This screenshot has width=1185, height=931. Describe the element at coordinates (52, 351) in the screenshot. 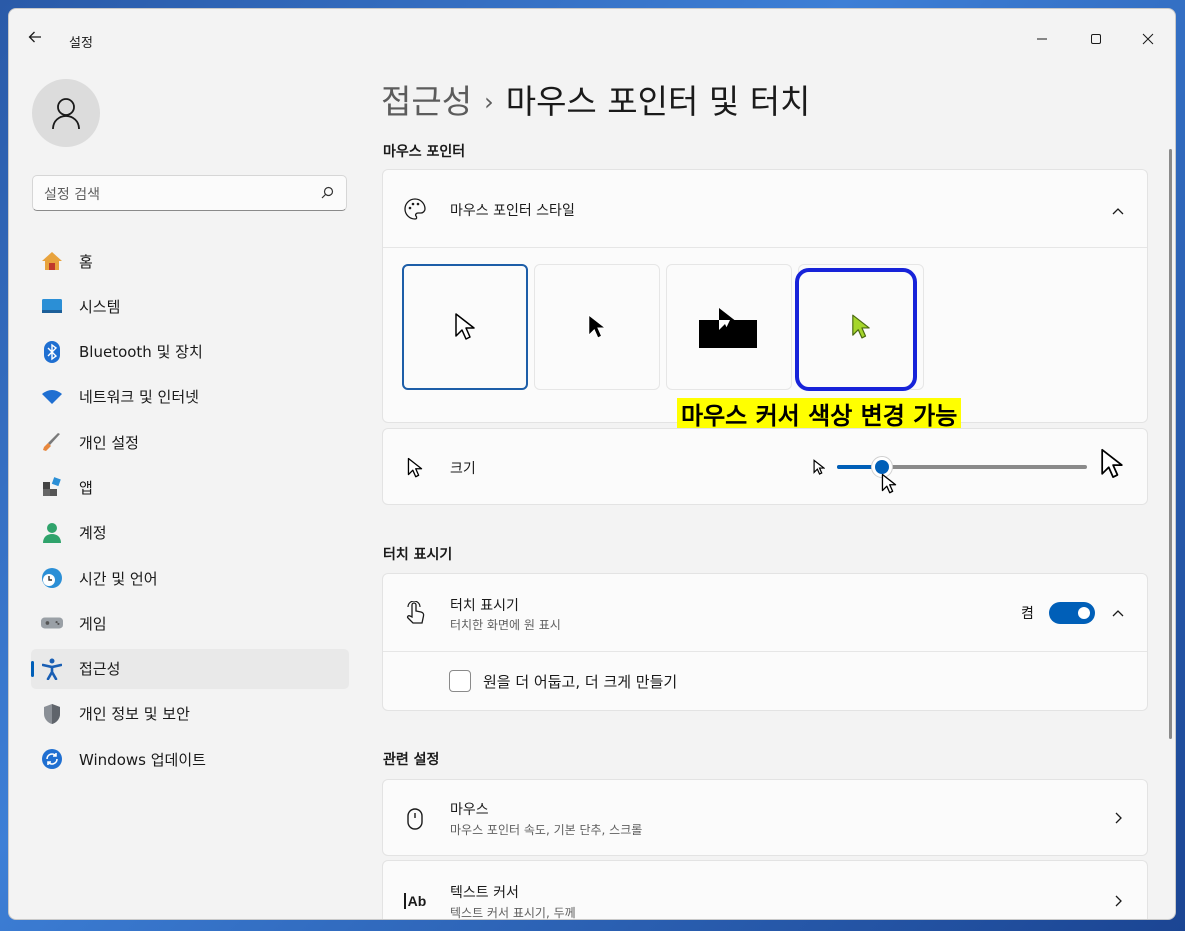

I see `bluetooth-icon` at that location.